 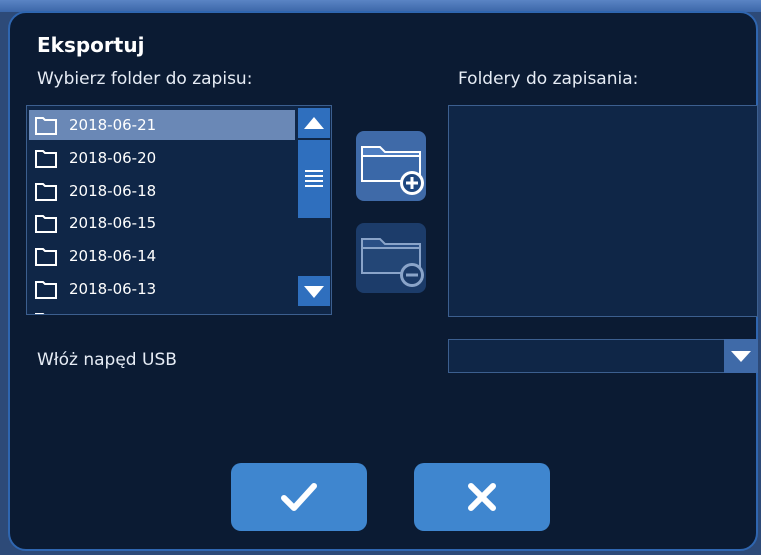 What do you see at coordinates (162, 256) in the screenshot?
I see `list-item: 2018-06-14` at bounding box center [162, 256].